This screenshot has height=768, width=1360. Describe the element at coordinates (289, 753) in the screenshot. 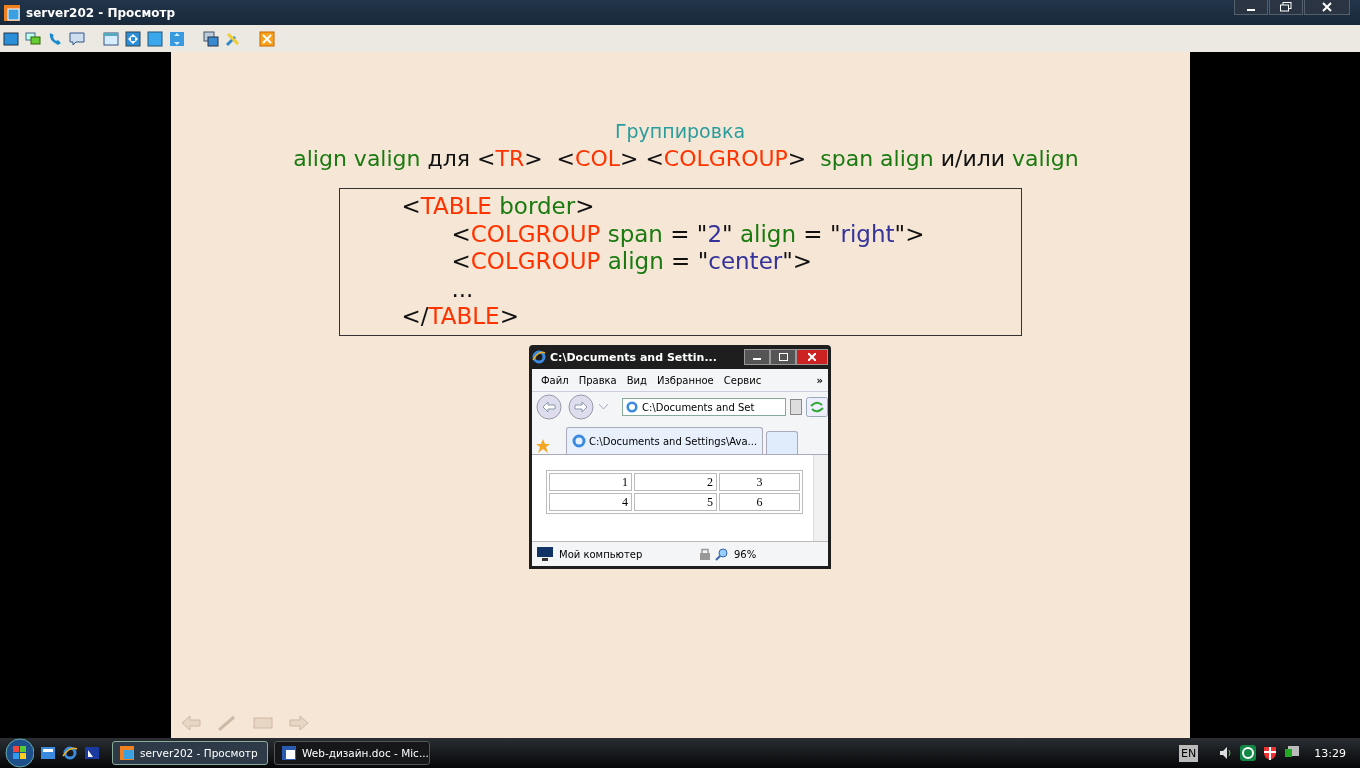

I see `document-icon` at that location.